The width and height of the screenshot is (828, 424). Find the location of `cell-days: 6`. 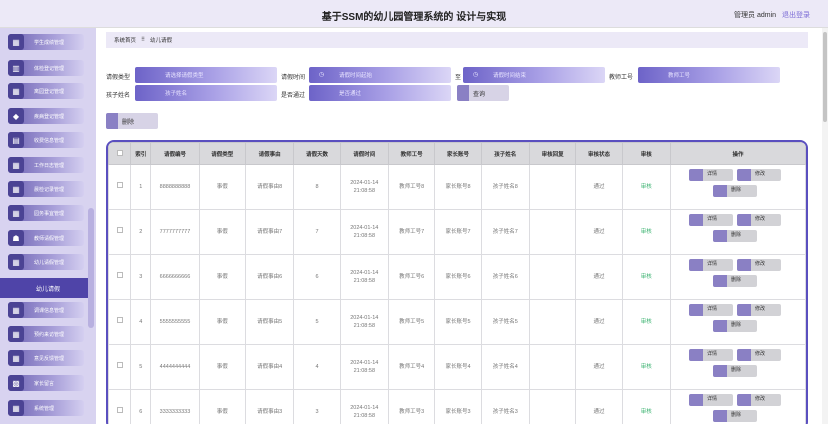

cell-days: 6 is located at coordinates (317, 277).